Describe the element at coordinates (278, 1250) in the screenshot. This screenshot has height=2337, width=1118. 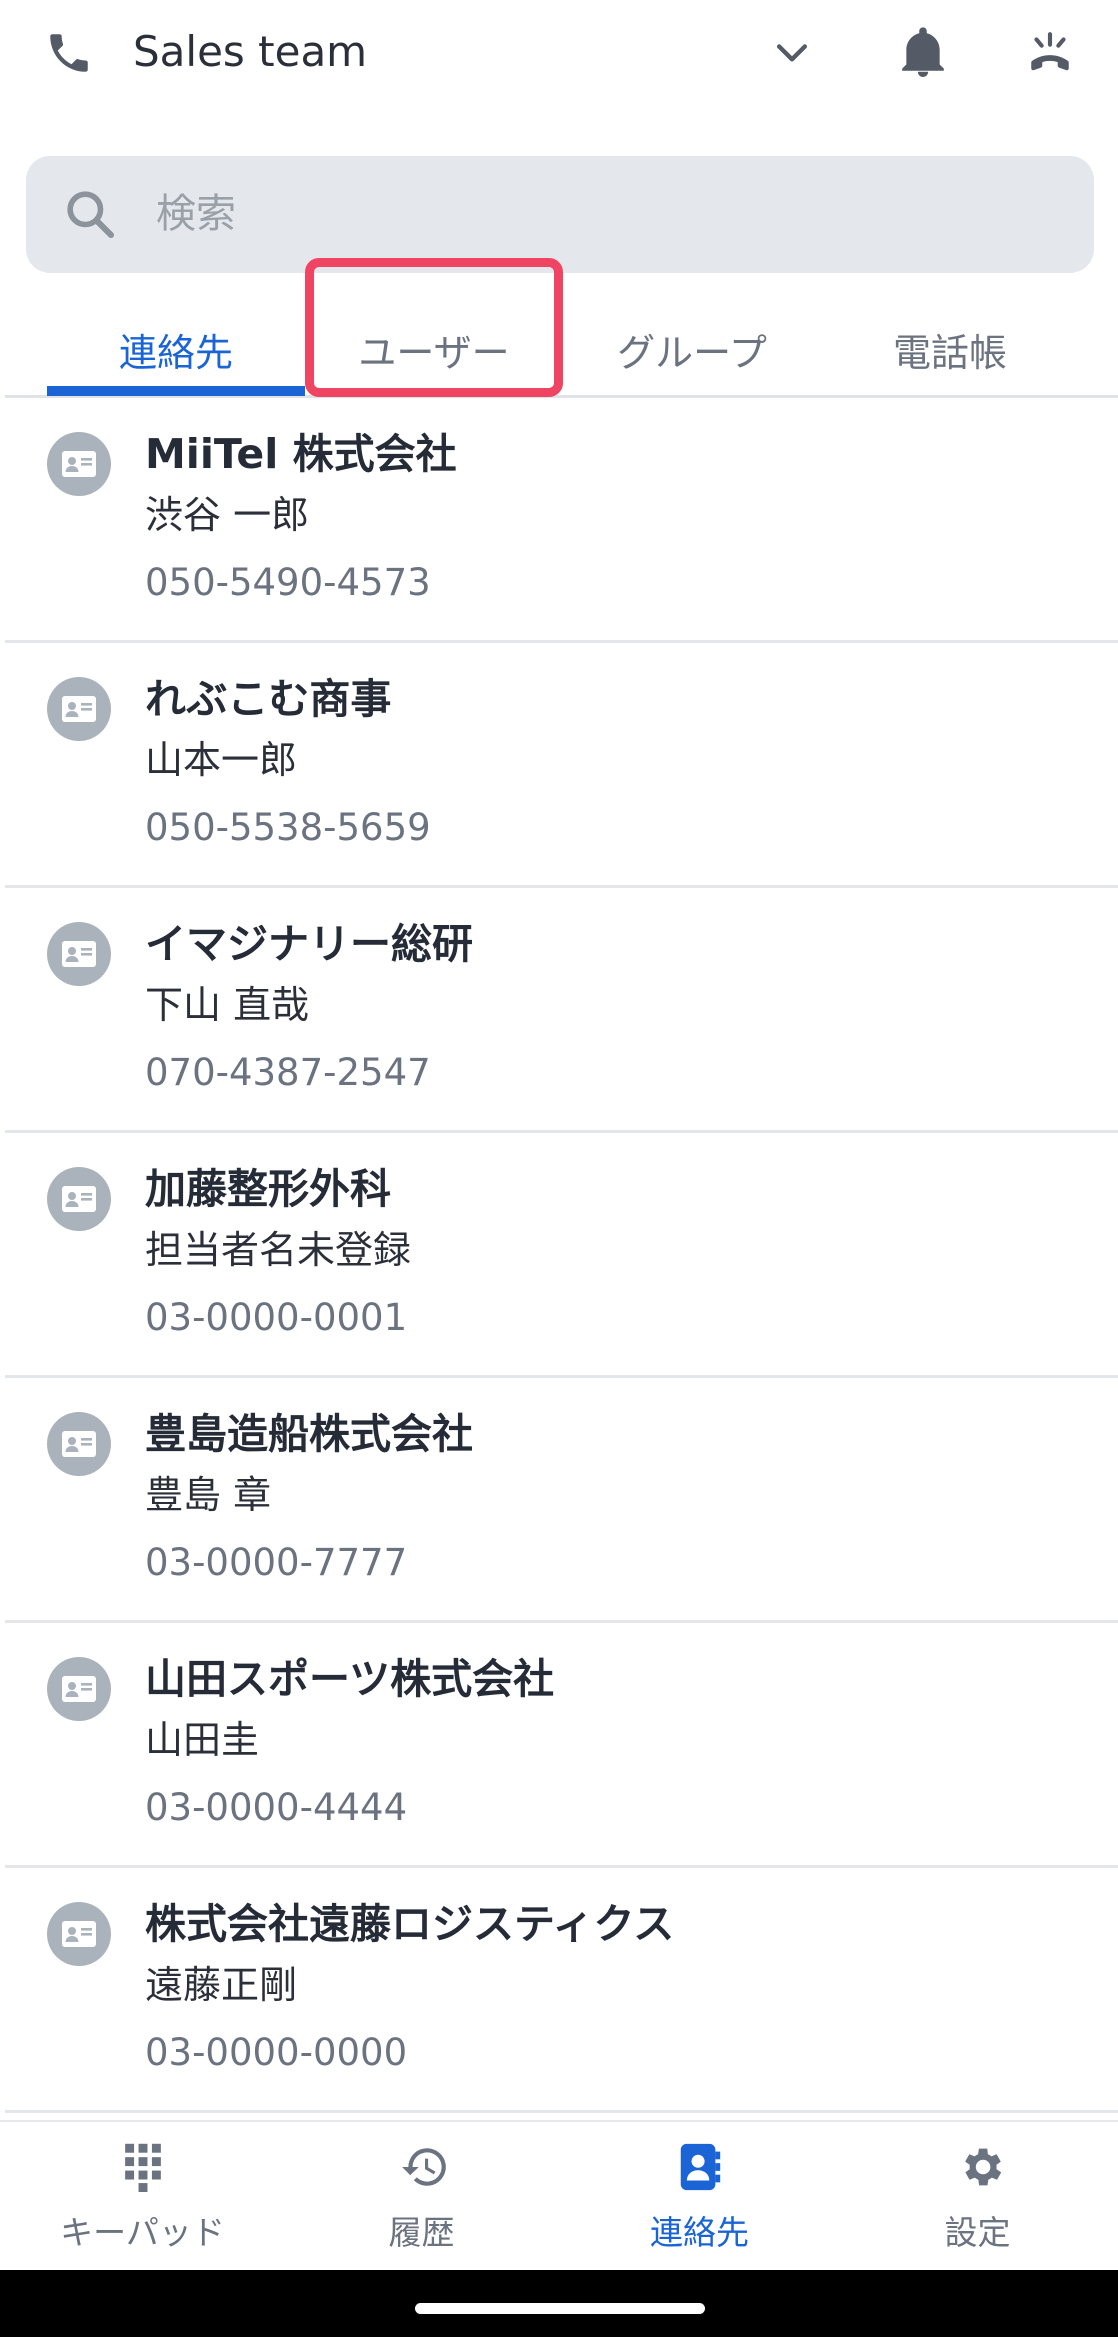
I see `contact-person: 担当者名未登録` at that location.